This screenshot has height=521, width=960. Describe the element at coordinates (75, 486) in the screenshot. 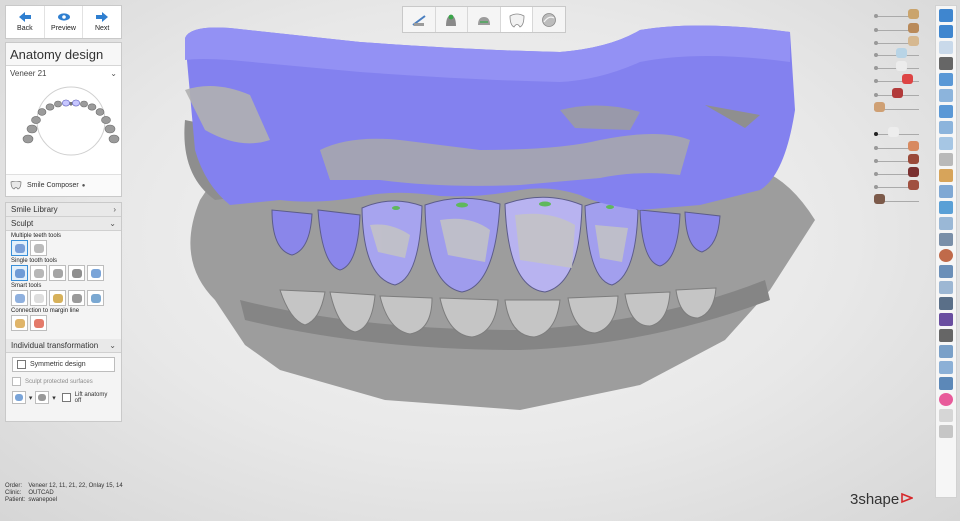

I see `order-value: Veneer 12, 11, 21, 22, Onlay 15, 14` at that location.